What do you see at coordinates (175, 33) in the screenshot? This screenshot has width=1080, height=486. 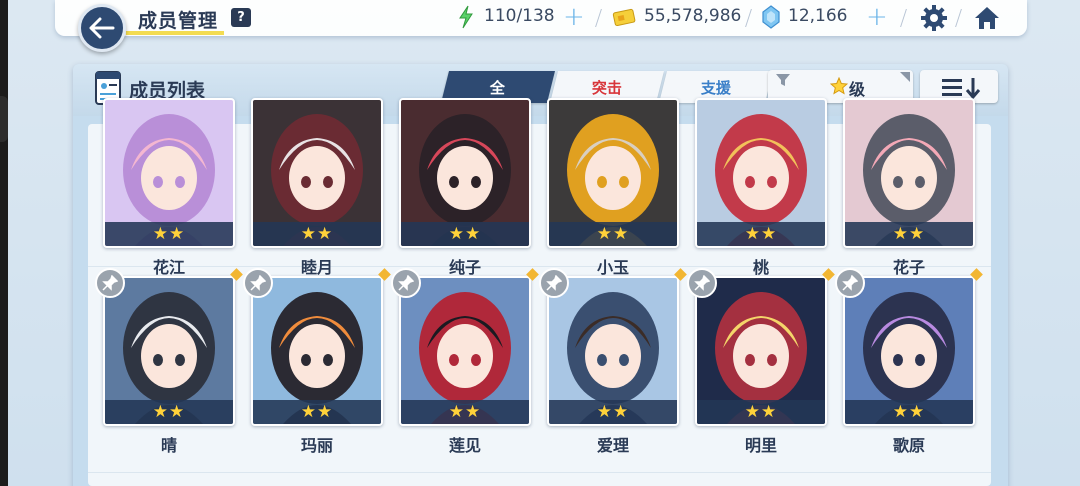 I see `title-underline` at bounding box center [175, 33].